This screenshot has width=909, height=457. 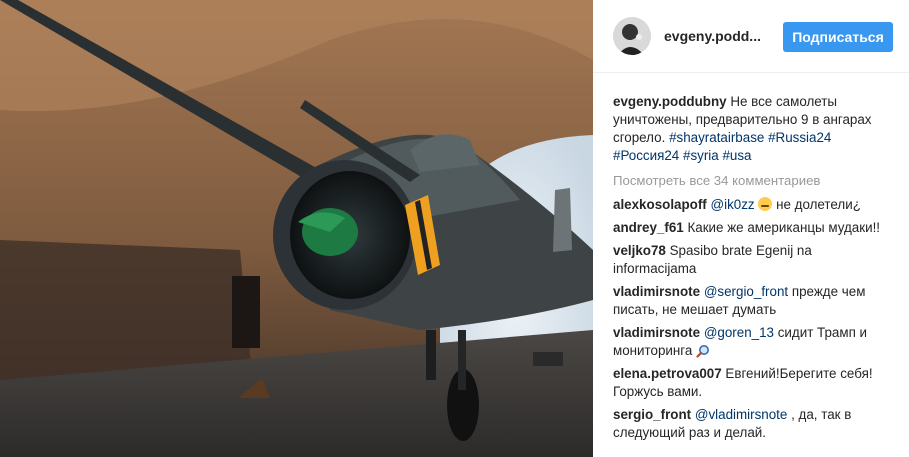 What do you see at coordinates (703, 351) in the screenshot?
I see `magnifier-icon` at bounding box center [703, 351].